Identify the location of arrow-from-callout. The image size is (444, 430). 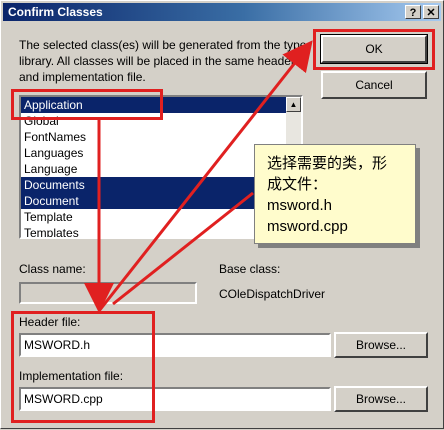
(183, 248).